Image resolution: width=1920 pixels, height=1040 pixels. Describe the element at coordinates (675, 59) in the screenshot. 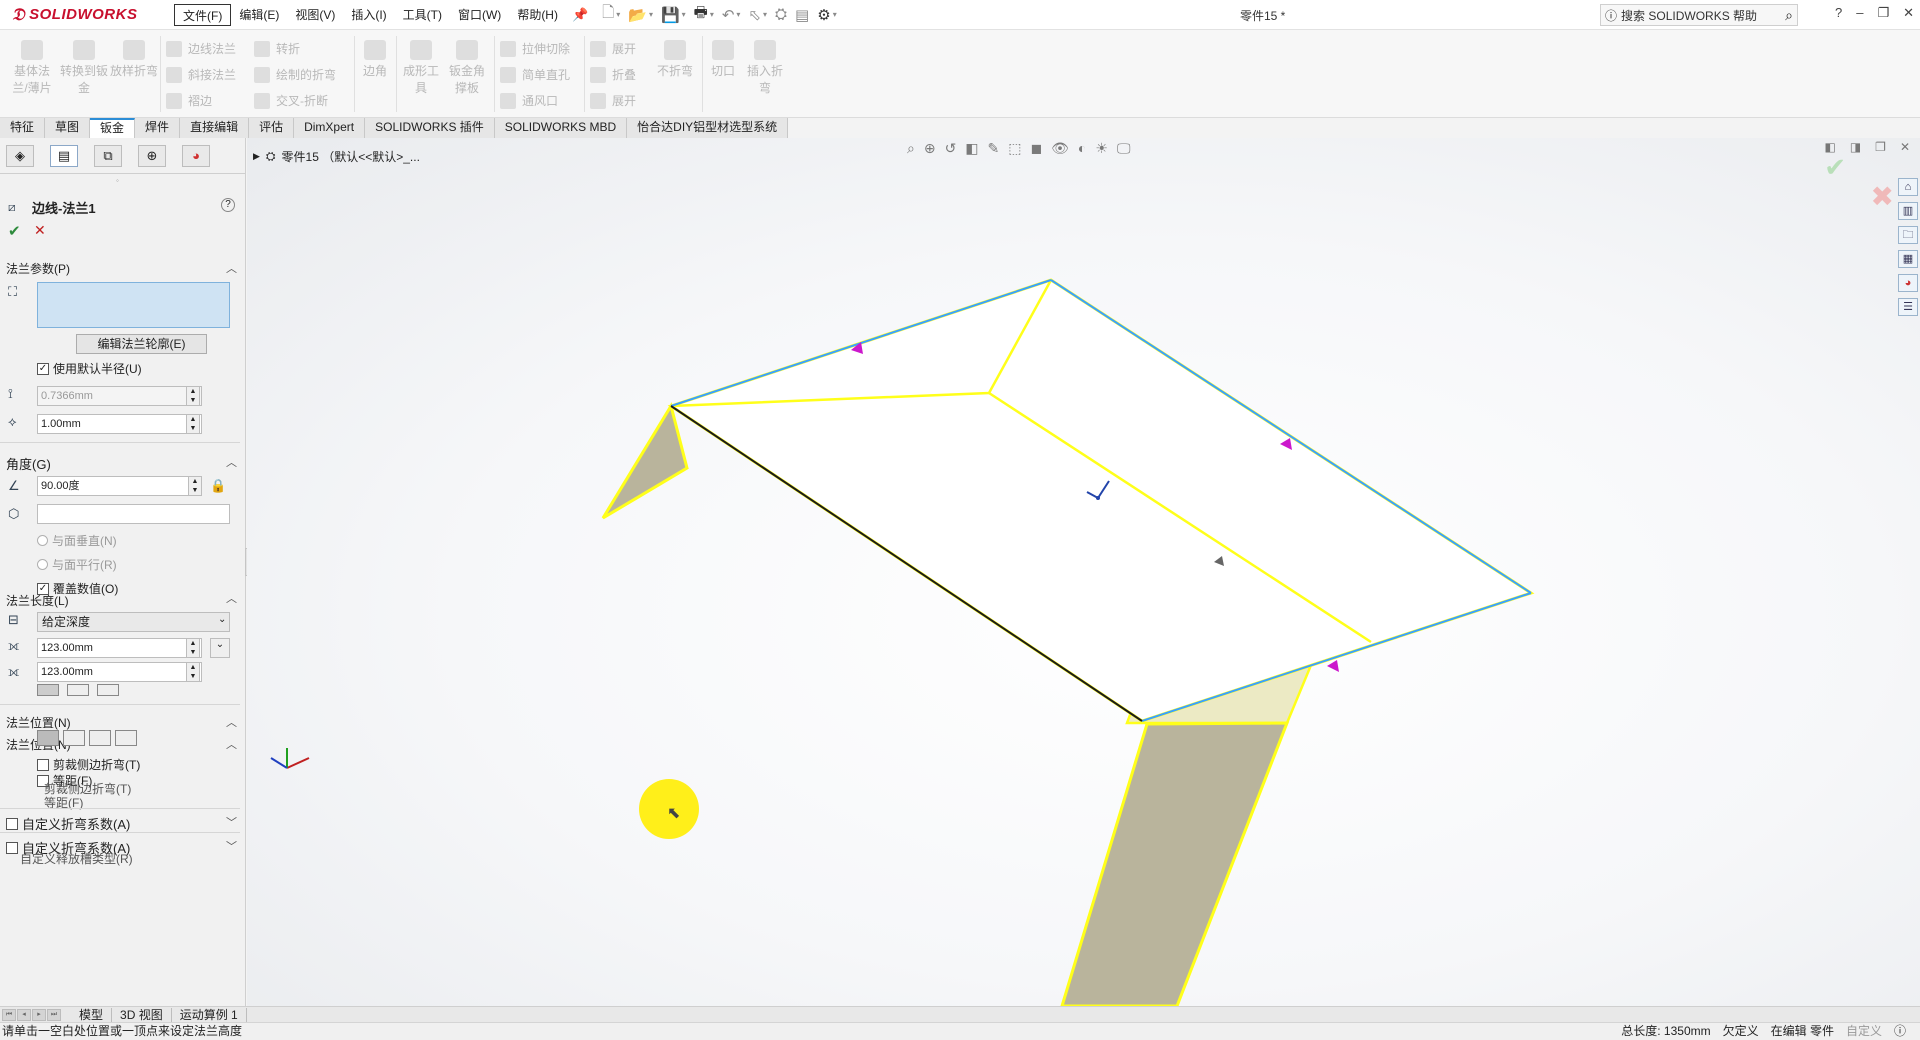

I see `no-bends-tool: 不折弯` at that location.